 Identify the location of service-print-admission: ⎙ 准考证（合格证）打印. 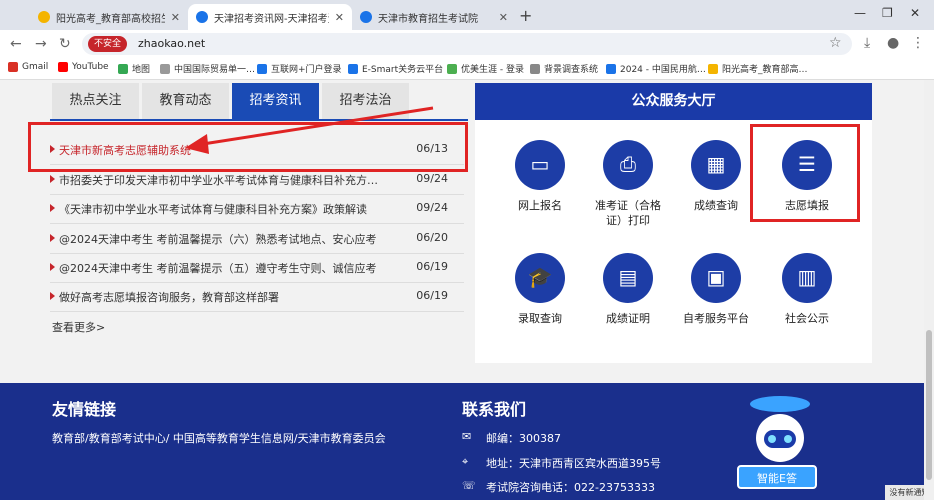
(628, 184).